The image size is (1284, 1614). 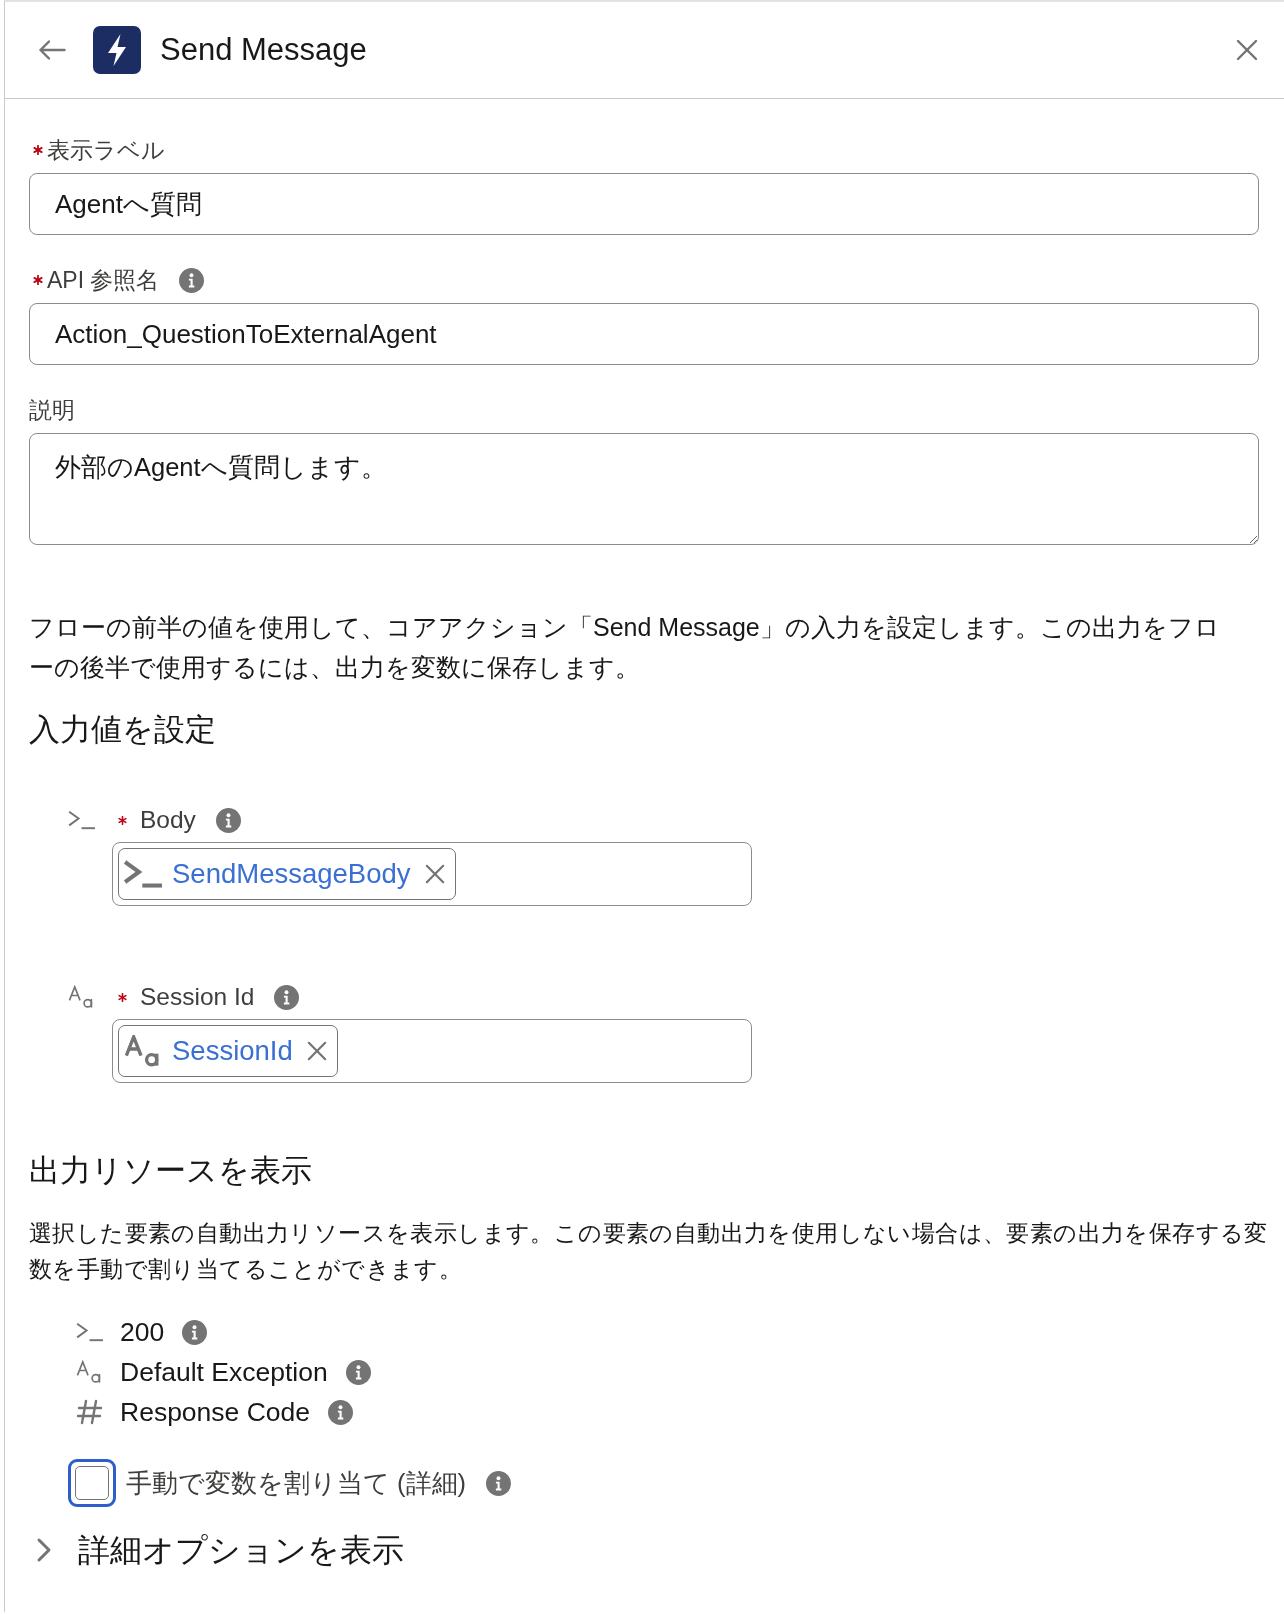 What do you see at coordinates (216, 1550) in the screenshot?
I see `advanced-options-toggle: 詳細オプションを表示` at bounding box center [216, 1550].